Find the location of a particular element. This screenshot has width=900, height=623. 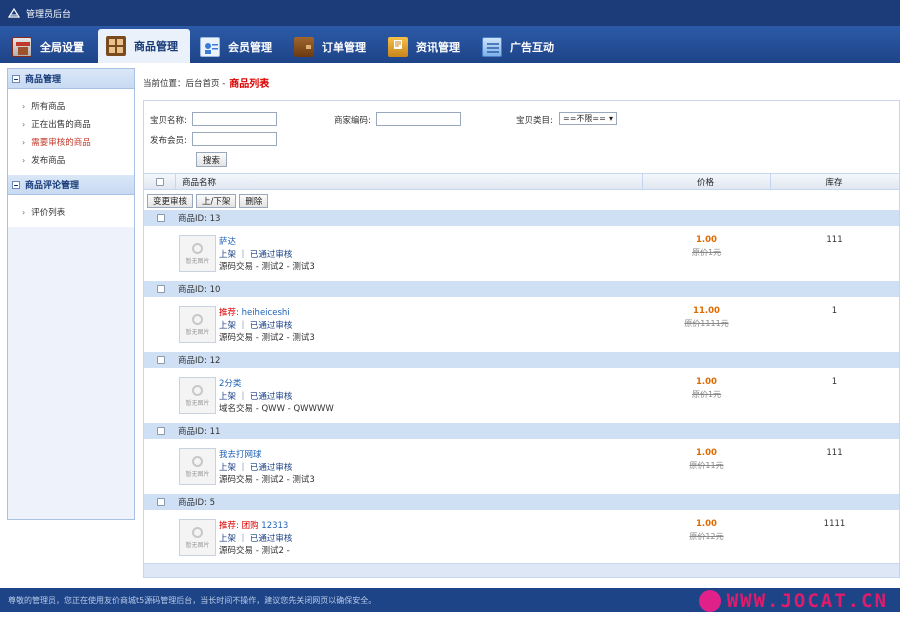

mascot-icon is located at coordinates (710, 601).